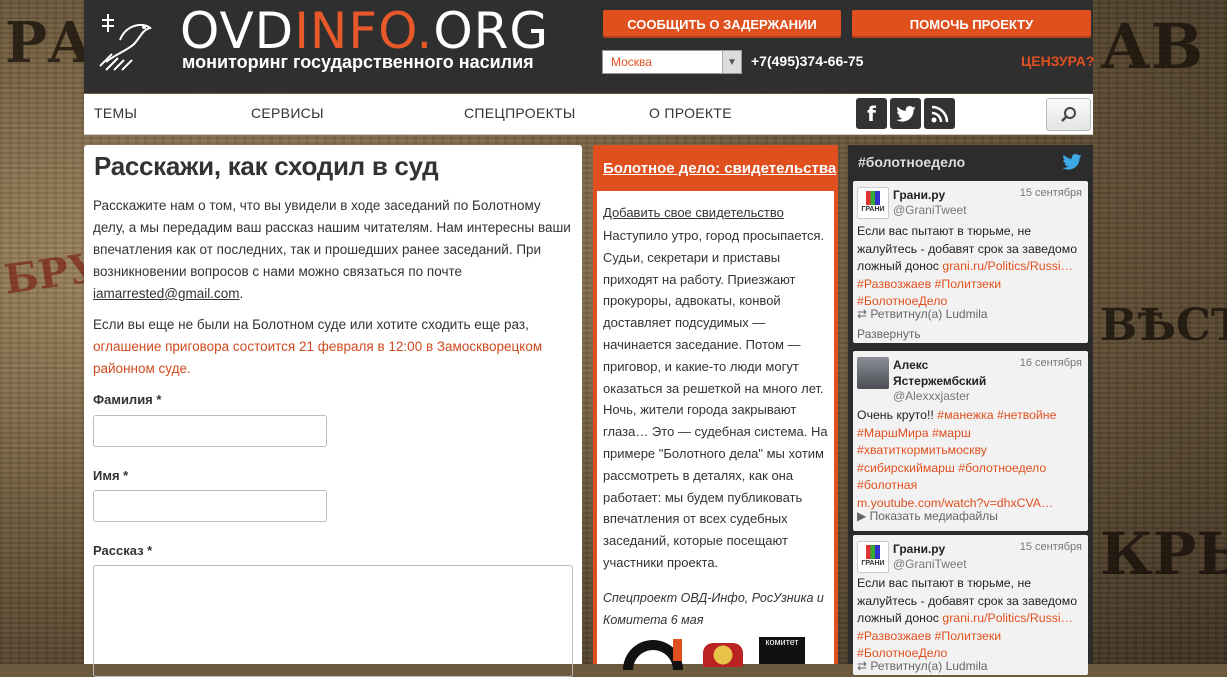 The height and width of the screenshot is (677, 1227). What do you see at coordinates (873, 373) in the screenshot?
I see `avatar` at bounding box center [873, 373].